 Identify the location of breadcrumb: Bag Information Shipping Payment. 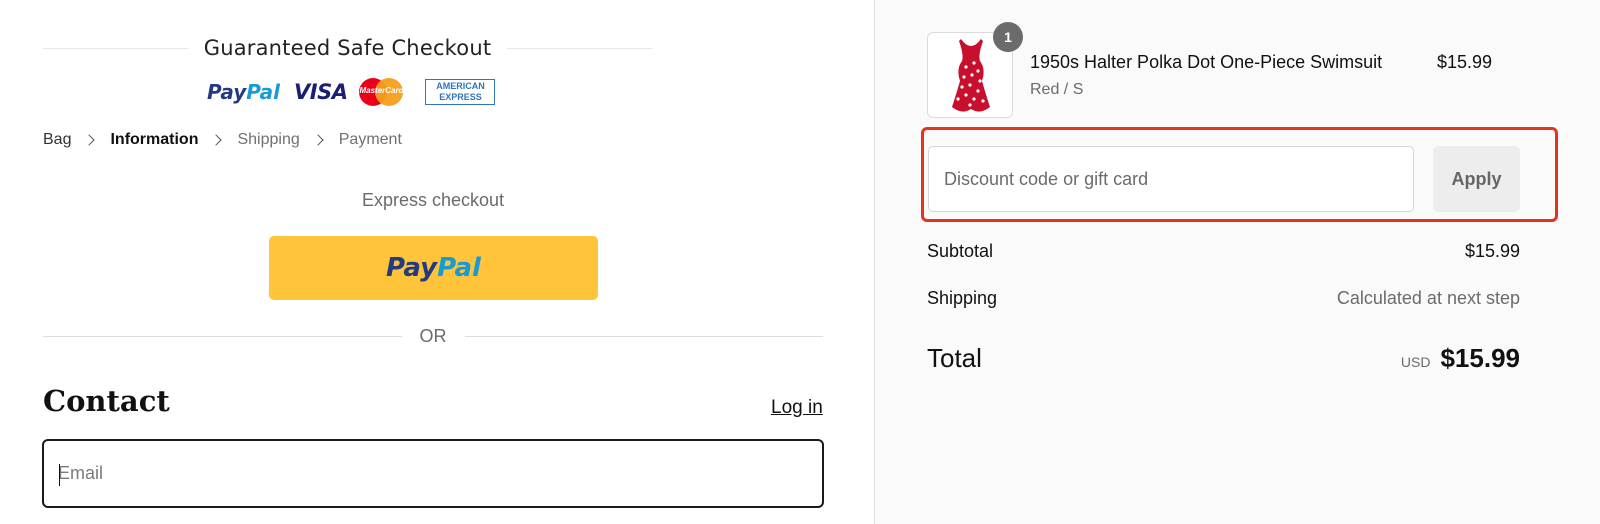
(222, 140).